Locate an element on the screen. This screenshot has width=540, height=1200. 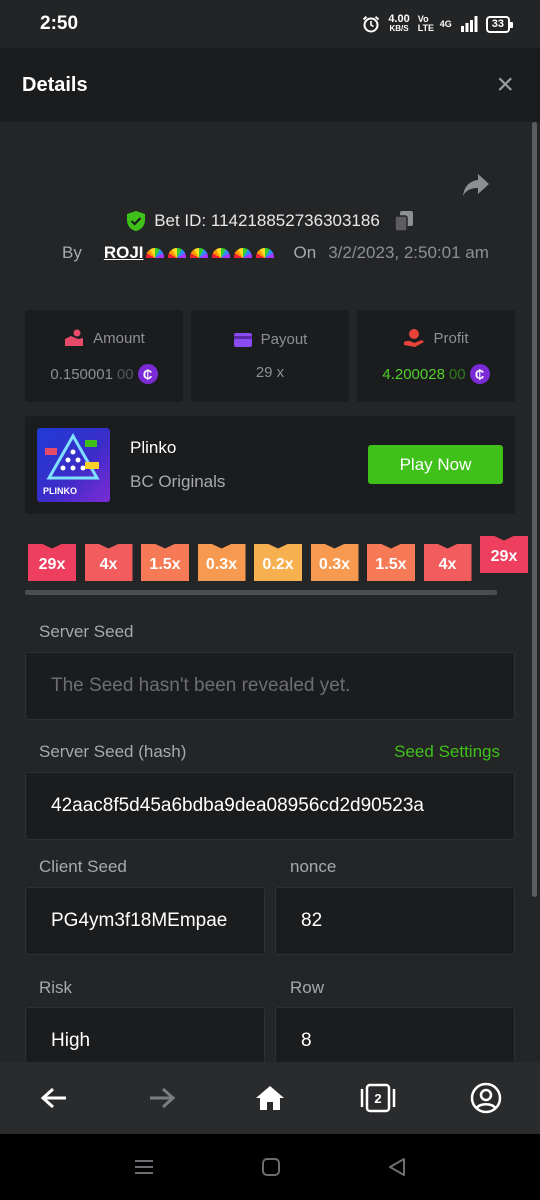
alarm-icon is located at coordinates (371, 24).